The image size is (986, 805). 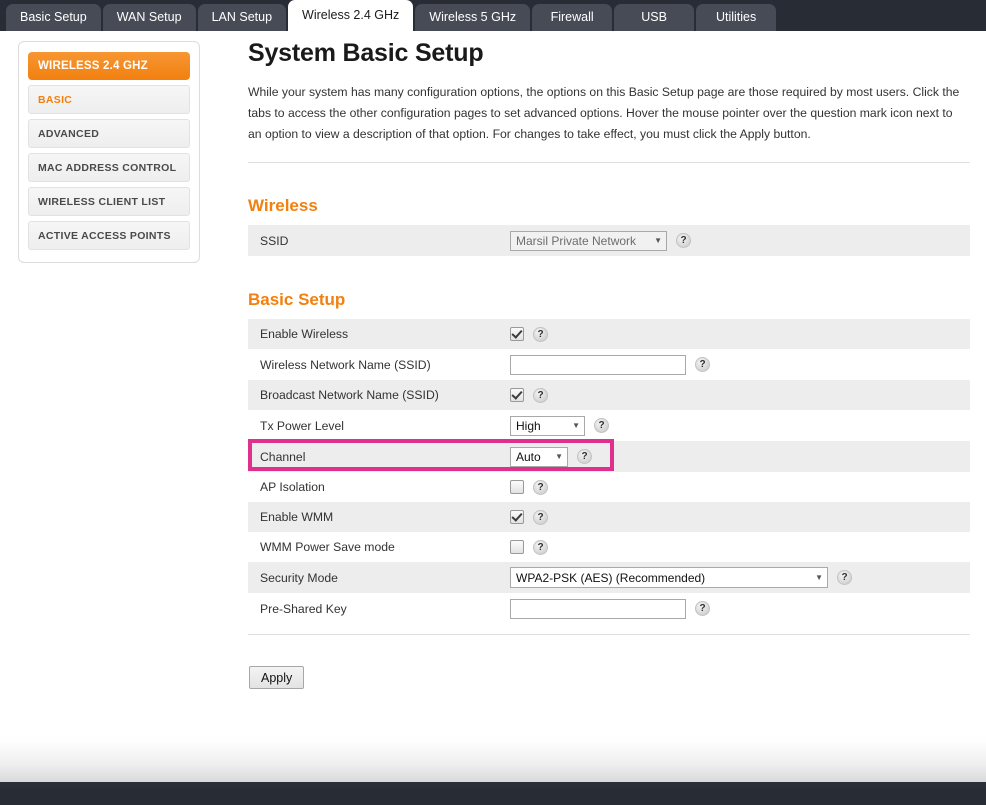 What do you see at coordinates (609, 162) in the screenshot?
I see `description-divider` at bounding box center [609, 162].